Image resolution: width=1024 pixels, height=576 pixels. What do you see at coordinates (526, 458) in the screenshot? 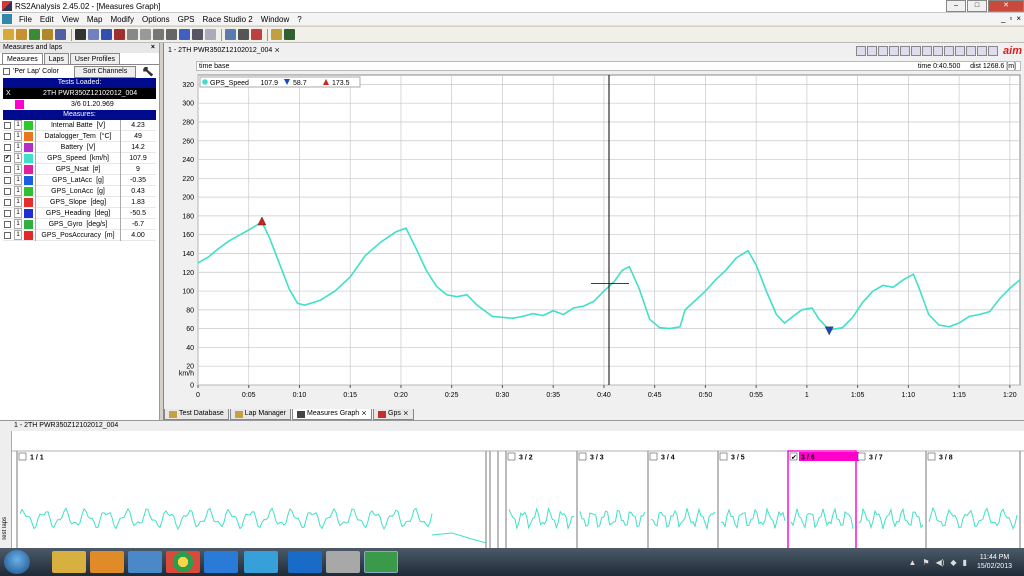
I see `lap-label: 3 / 2` at bounding box center [526, 458].